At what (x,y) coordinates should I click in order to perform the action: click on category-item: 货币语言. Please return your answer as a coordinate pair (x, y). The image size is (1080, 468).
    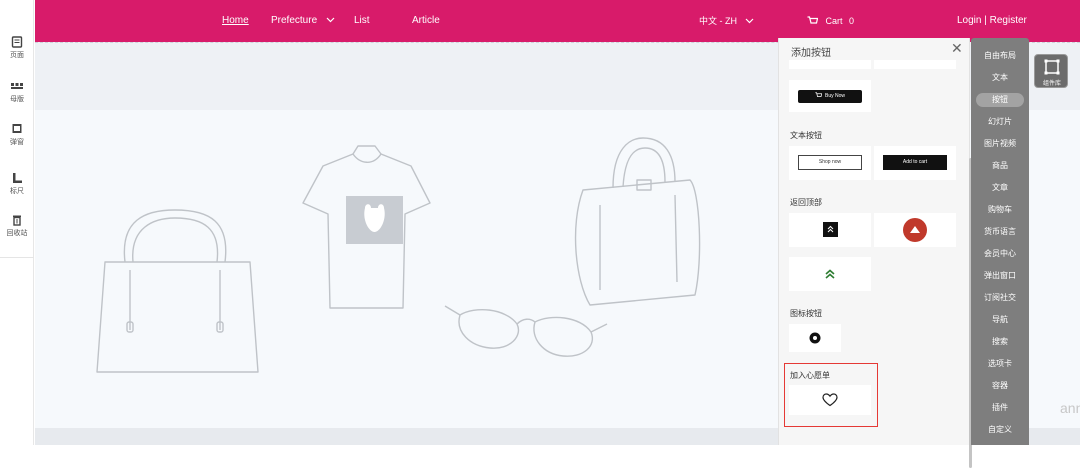
    Looking at the image, I should click on (1000, 232).